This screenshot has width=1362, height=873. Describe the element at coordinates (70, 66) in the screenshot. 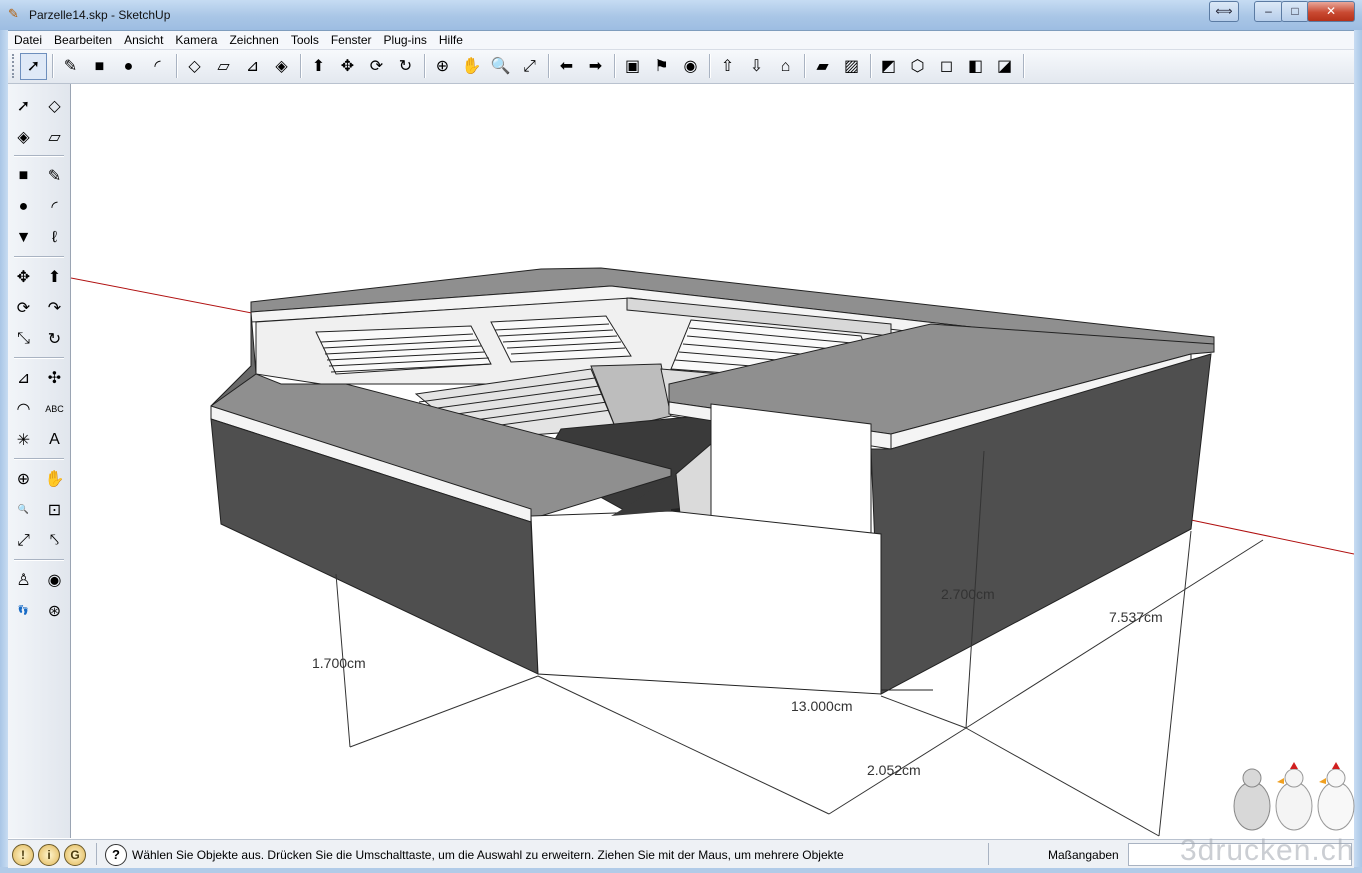

I see `pencil-tool: ✎` at that location.